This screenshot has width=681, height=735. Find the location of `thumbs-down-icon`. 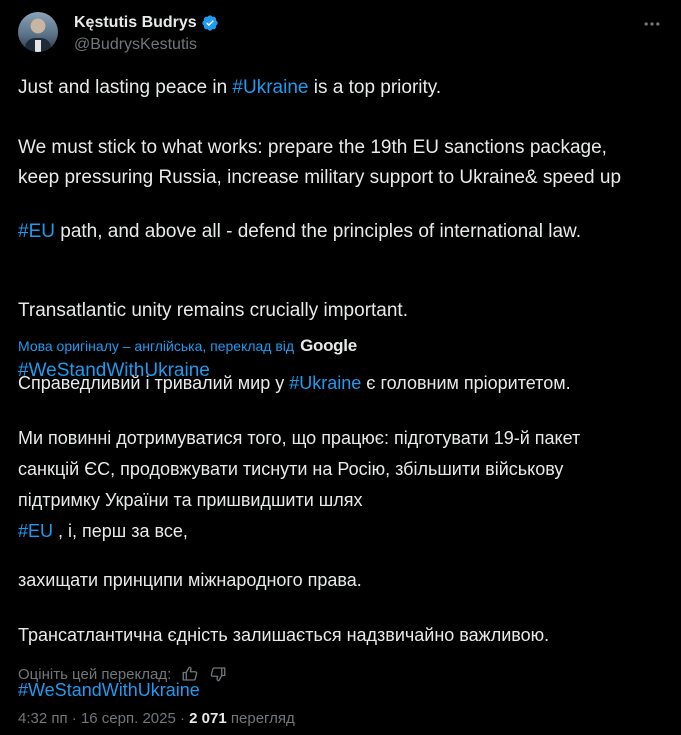

thumbs-down-icon is located at coordinates (218, 674).